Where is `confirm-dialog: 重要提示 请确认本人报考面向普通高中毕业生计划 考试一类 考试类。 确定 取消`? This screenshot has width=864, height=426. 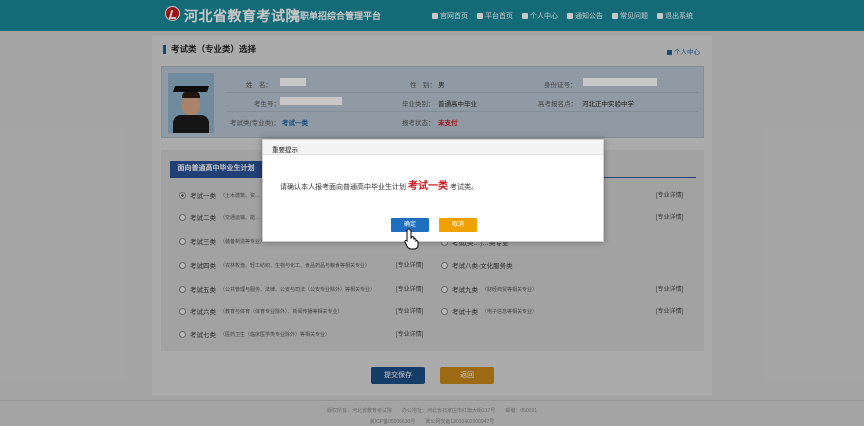 confirm-dialog: 重要提示 请确认本人报考面向普通高中毕业生计划 考试一类 考试类。 确定 取消 is located at coordinates (433, 190).